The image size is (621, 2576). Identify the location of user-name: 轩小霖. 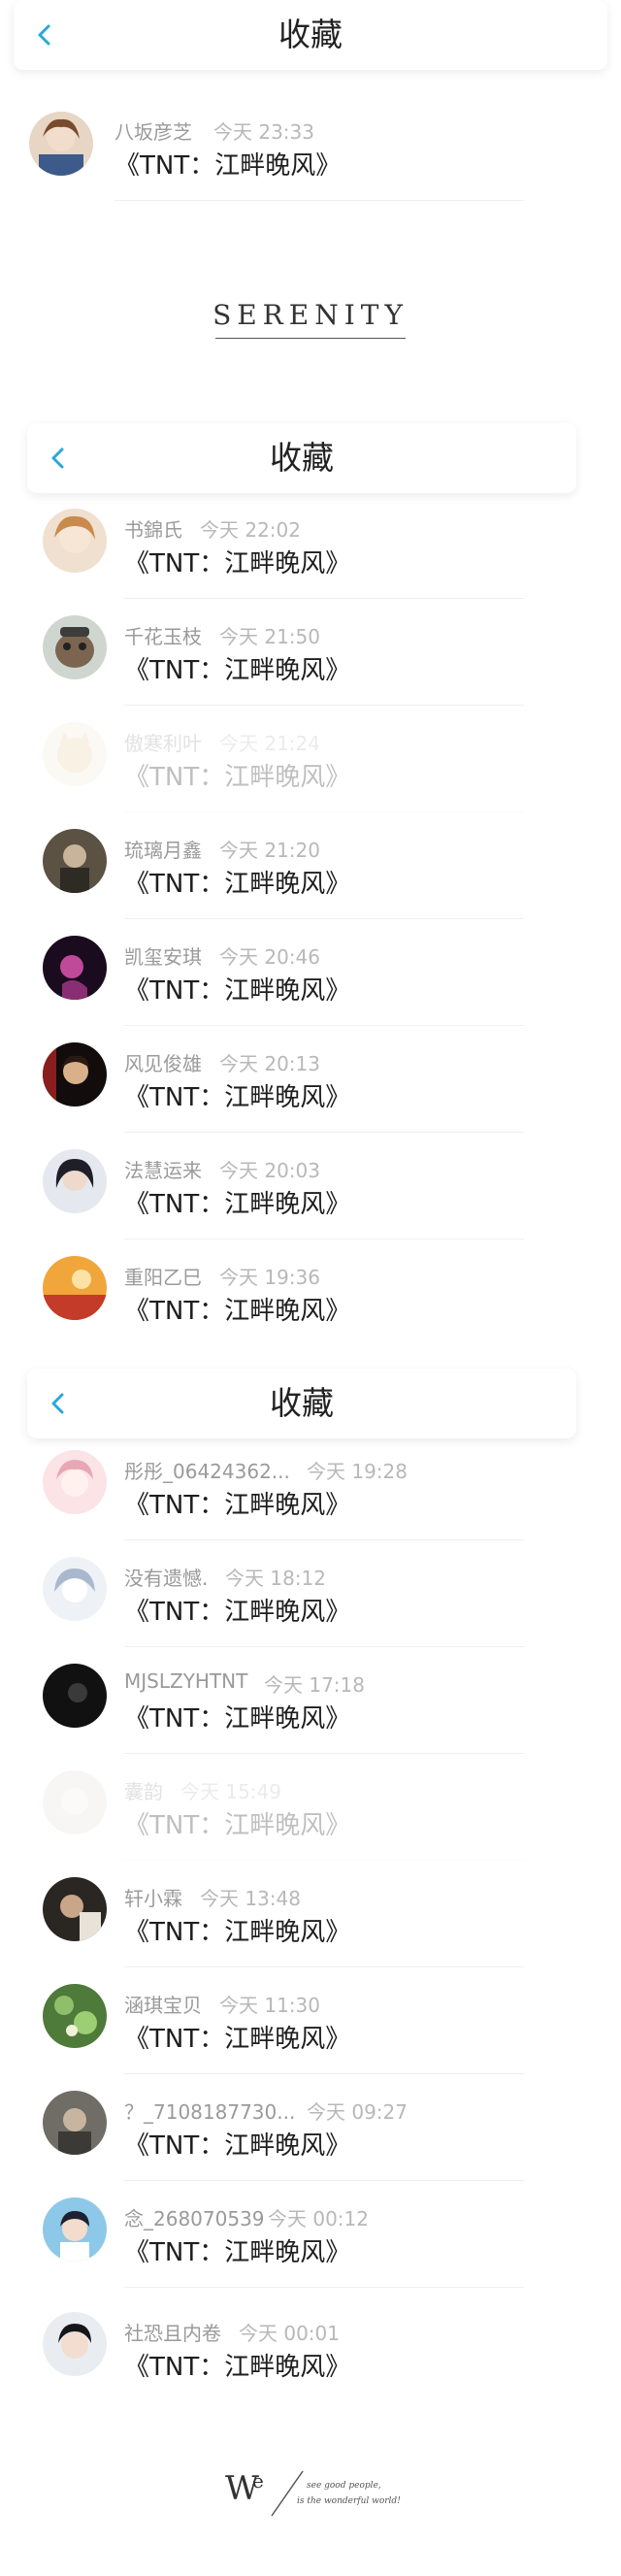
(153, 1898).